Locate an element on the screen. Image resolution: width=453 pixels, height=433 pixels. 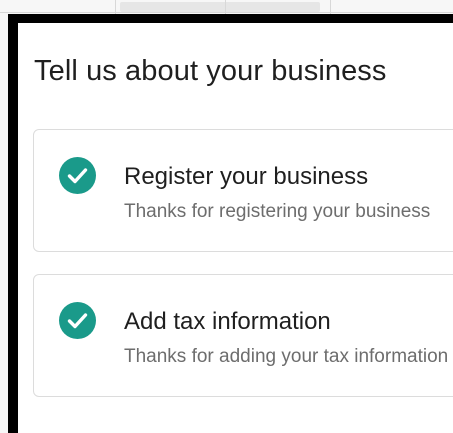
panel-title: Tell us about your business is located at coordinates (210, 71).